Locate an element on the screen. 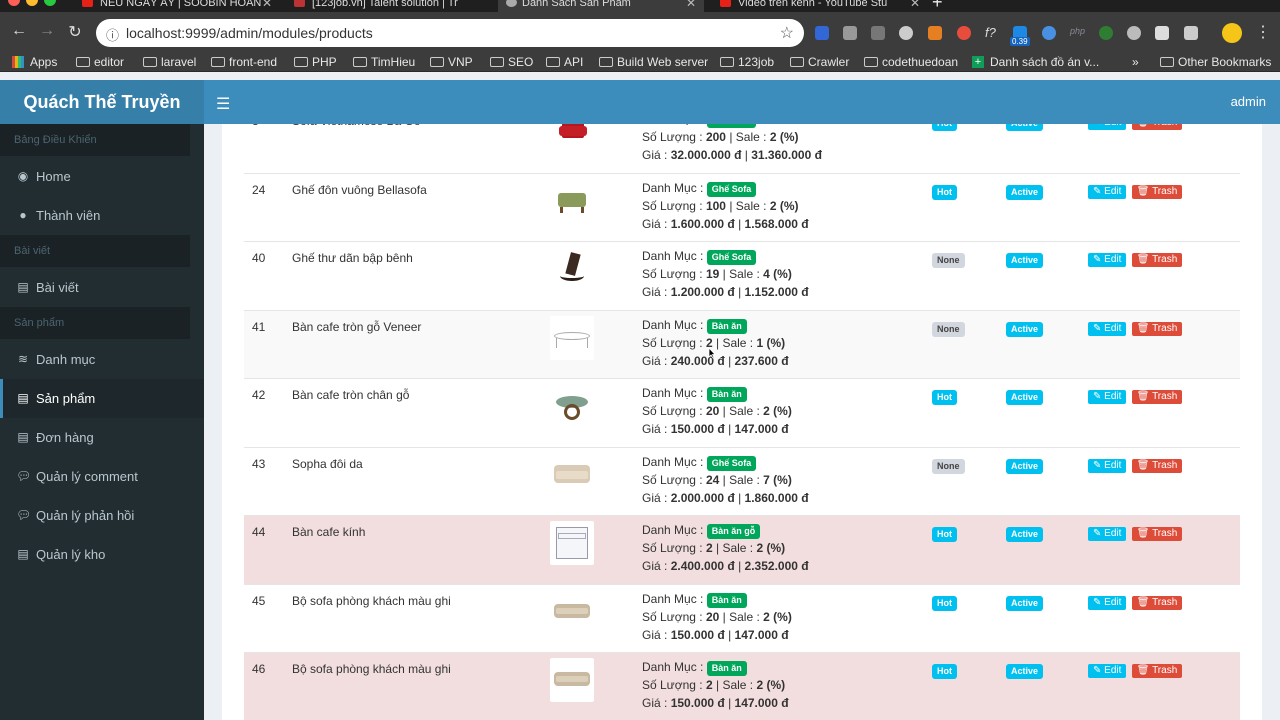  logo: Quách Thế Truyền is located at coordinates (102, 102).